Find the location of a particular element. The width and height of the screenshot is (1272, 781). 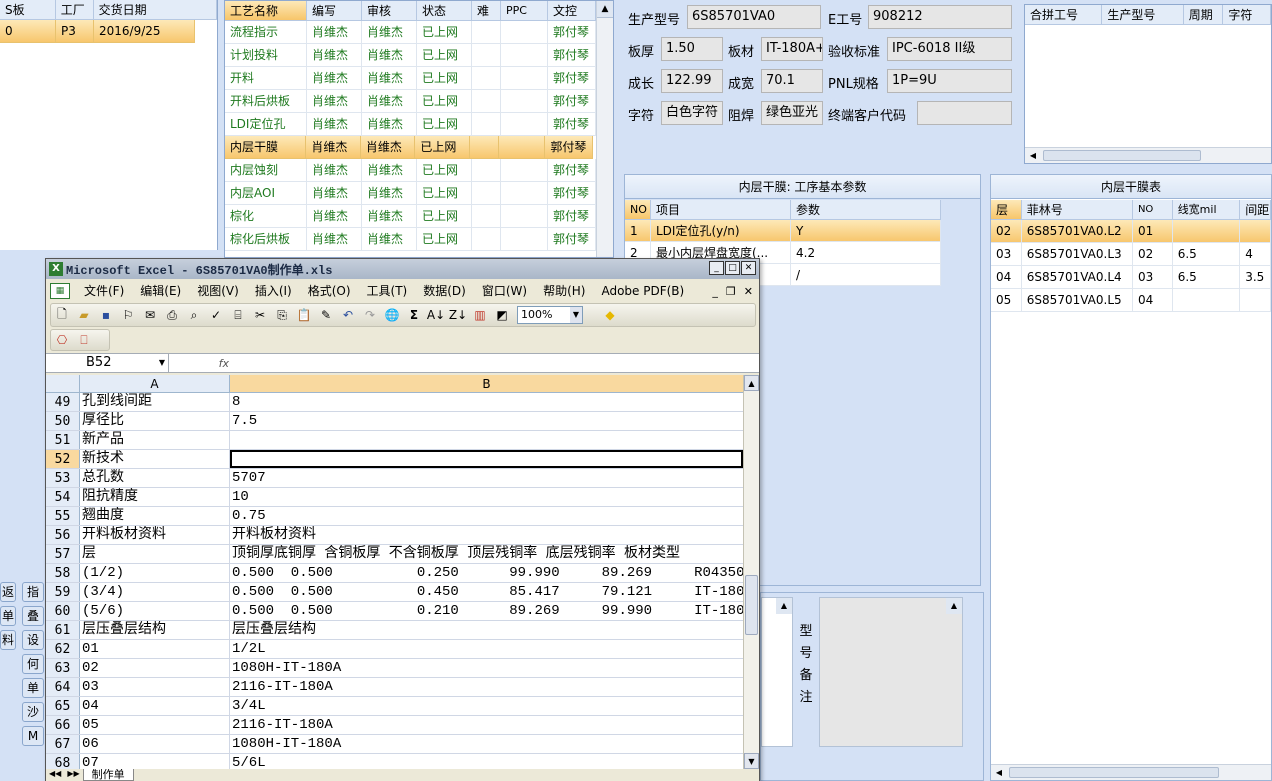

table-row: 开料后烘板 肖维杰 肖维杰 已上网 郭付琴 is located at coordinates (410, 101).